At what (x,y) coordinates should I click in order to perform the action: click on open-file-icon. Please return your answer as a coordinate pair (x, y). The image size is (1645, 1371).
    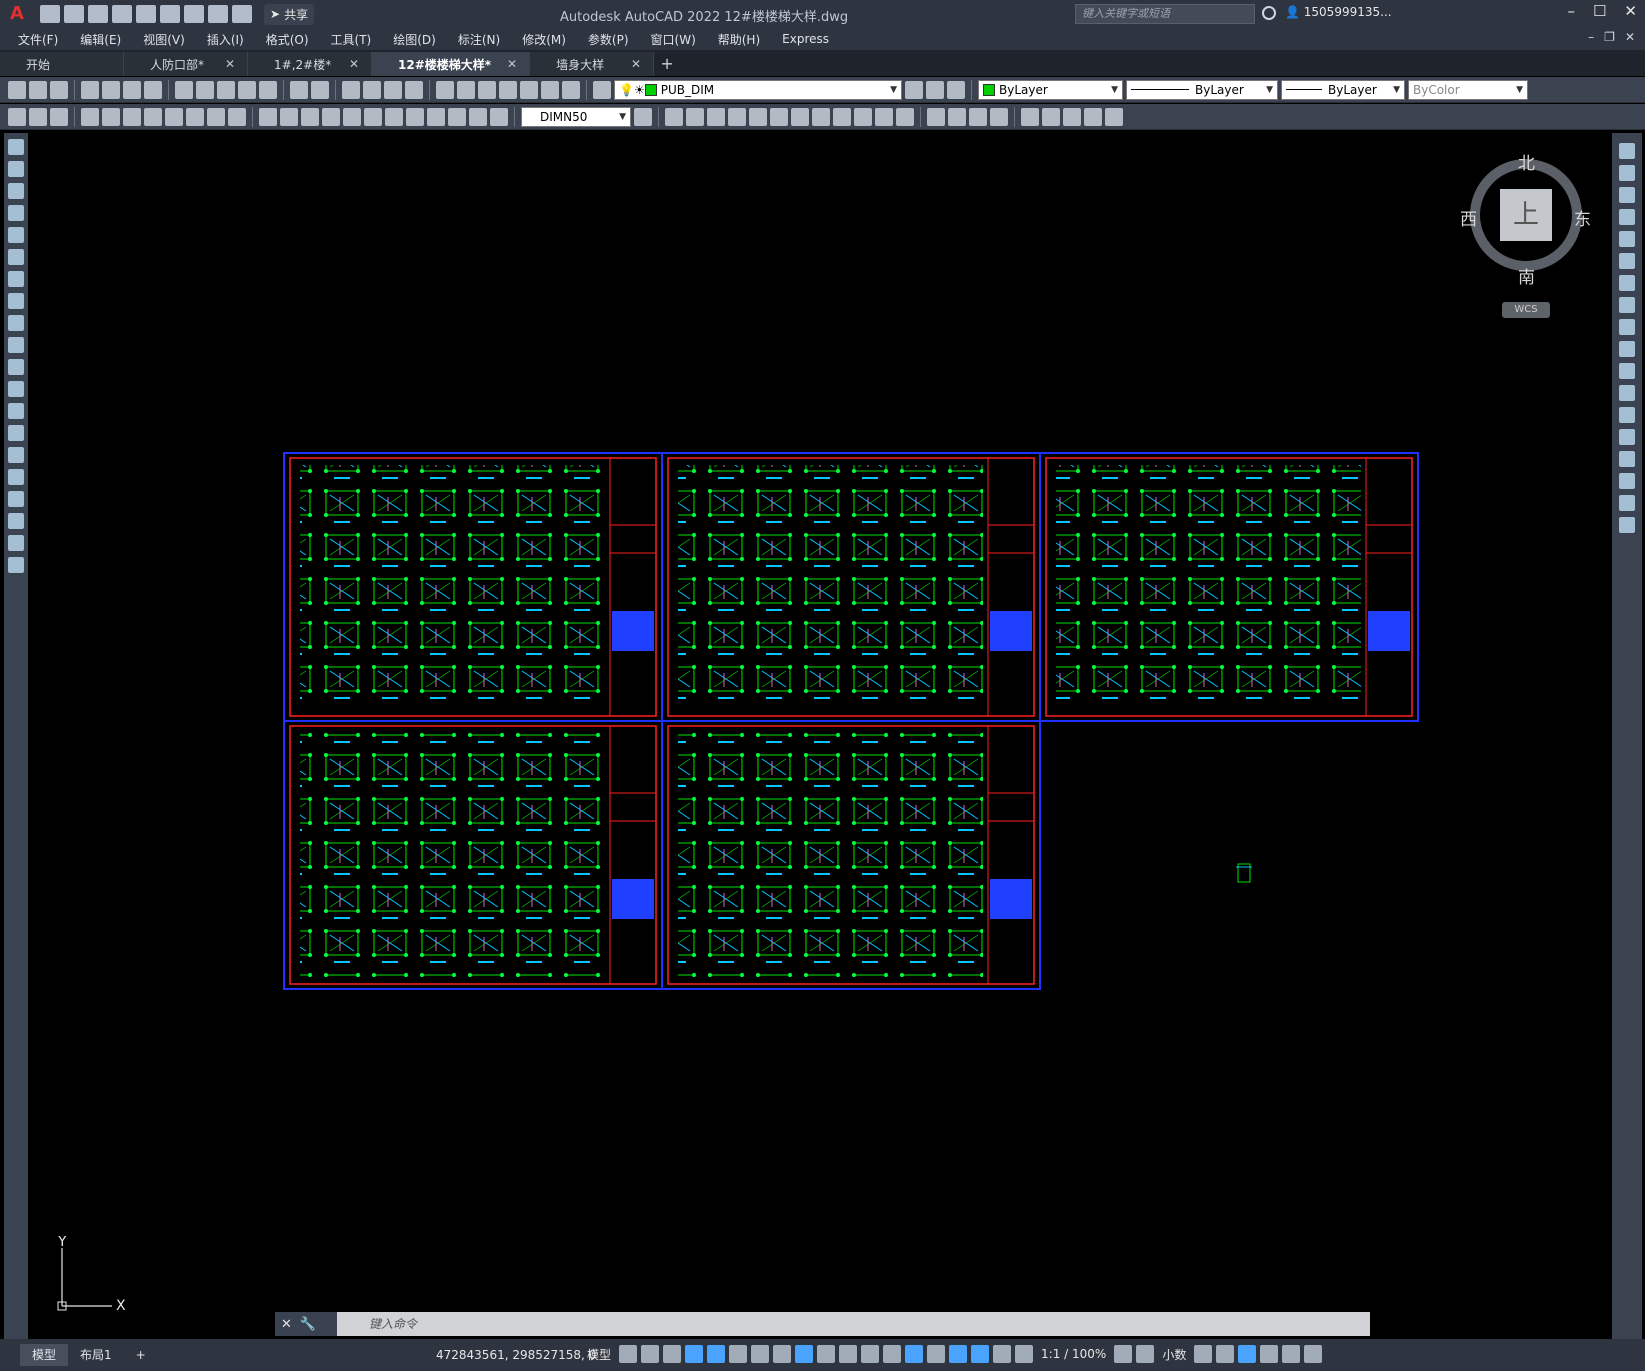
    Looking at the image, I should click on (38, 89).